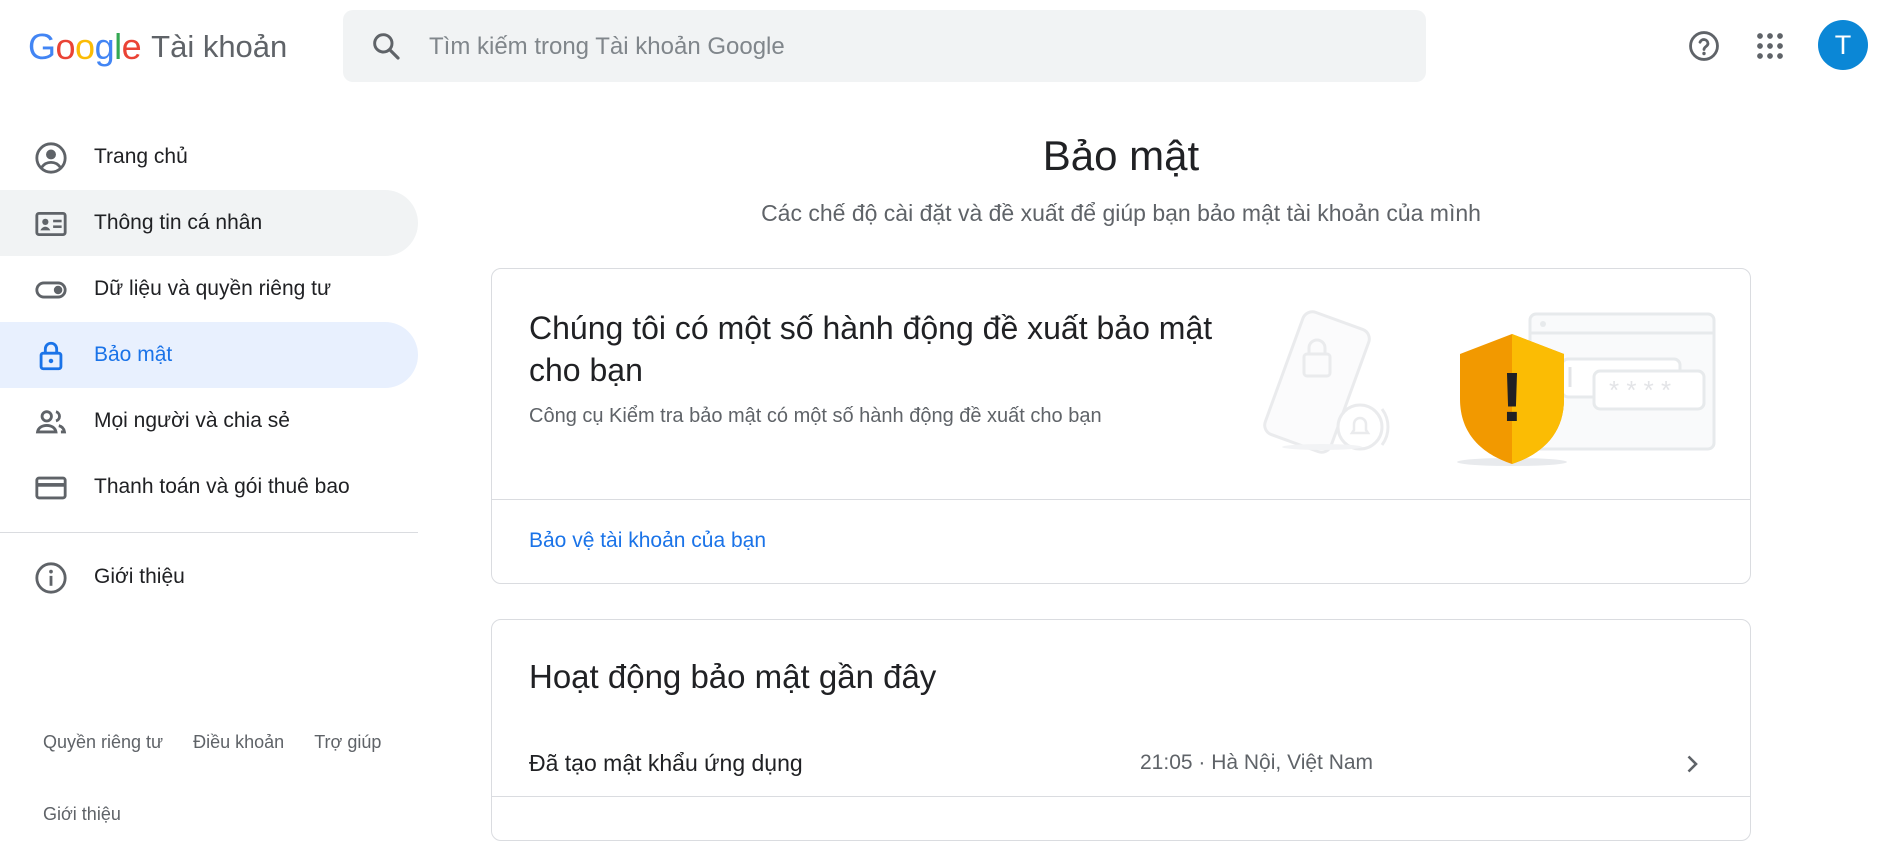  Describe the element at coordinates (104, 46) in the screenshot. I see `wordmark-letter: g` at that location.